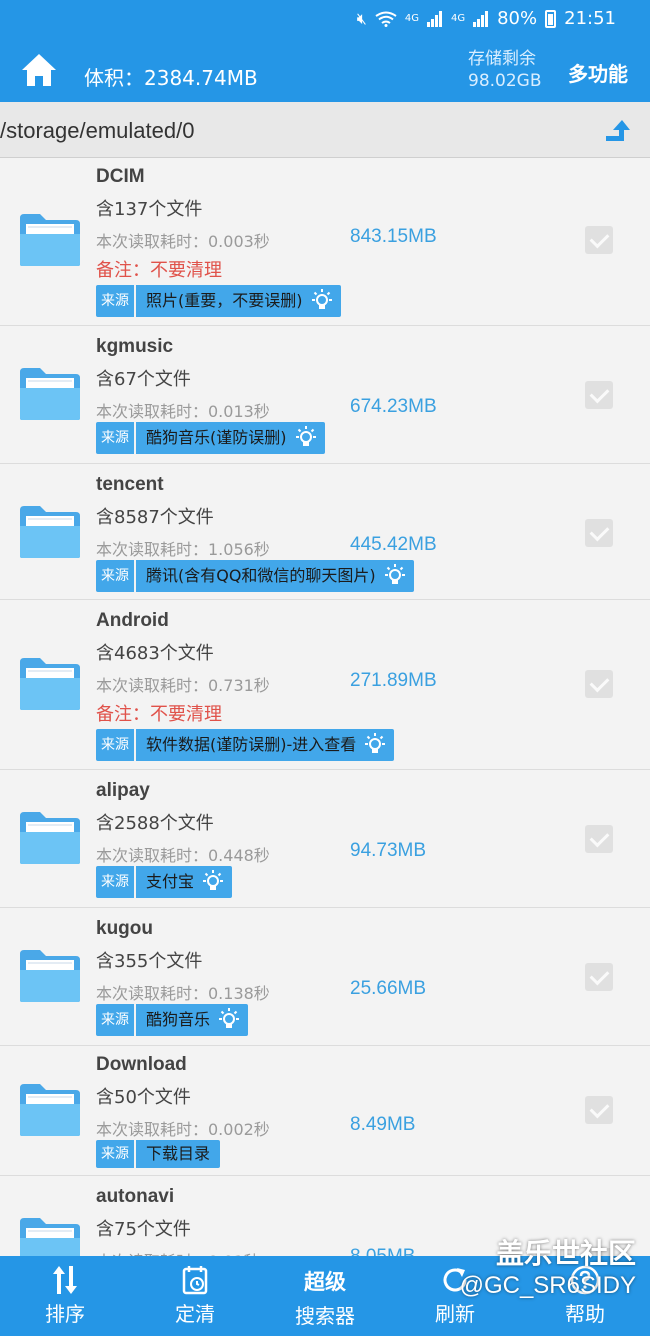 Image resolution: width=650 pixels, height=1336 pixels. Describe the element at coordinates (216, 437) in the screenshot. I see `source-text: 酷狗音乐(谨防误删)` at that location.